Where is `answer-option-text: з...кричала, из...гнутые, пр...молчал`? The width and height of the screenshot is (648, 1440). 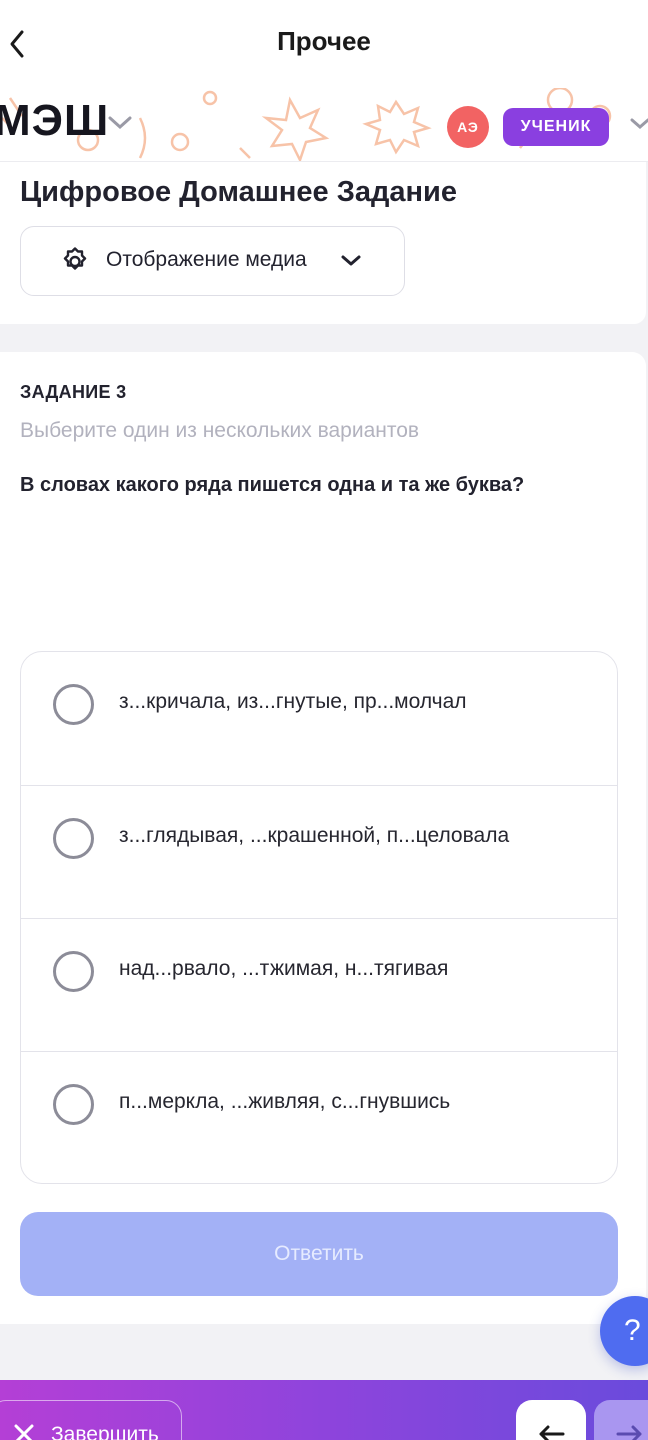
answer-option-text: з...кричала, из...гнутые, пр...молчал is located at coordinates (293, 701).